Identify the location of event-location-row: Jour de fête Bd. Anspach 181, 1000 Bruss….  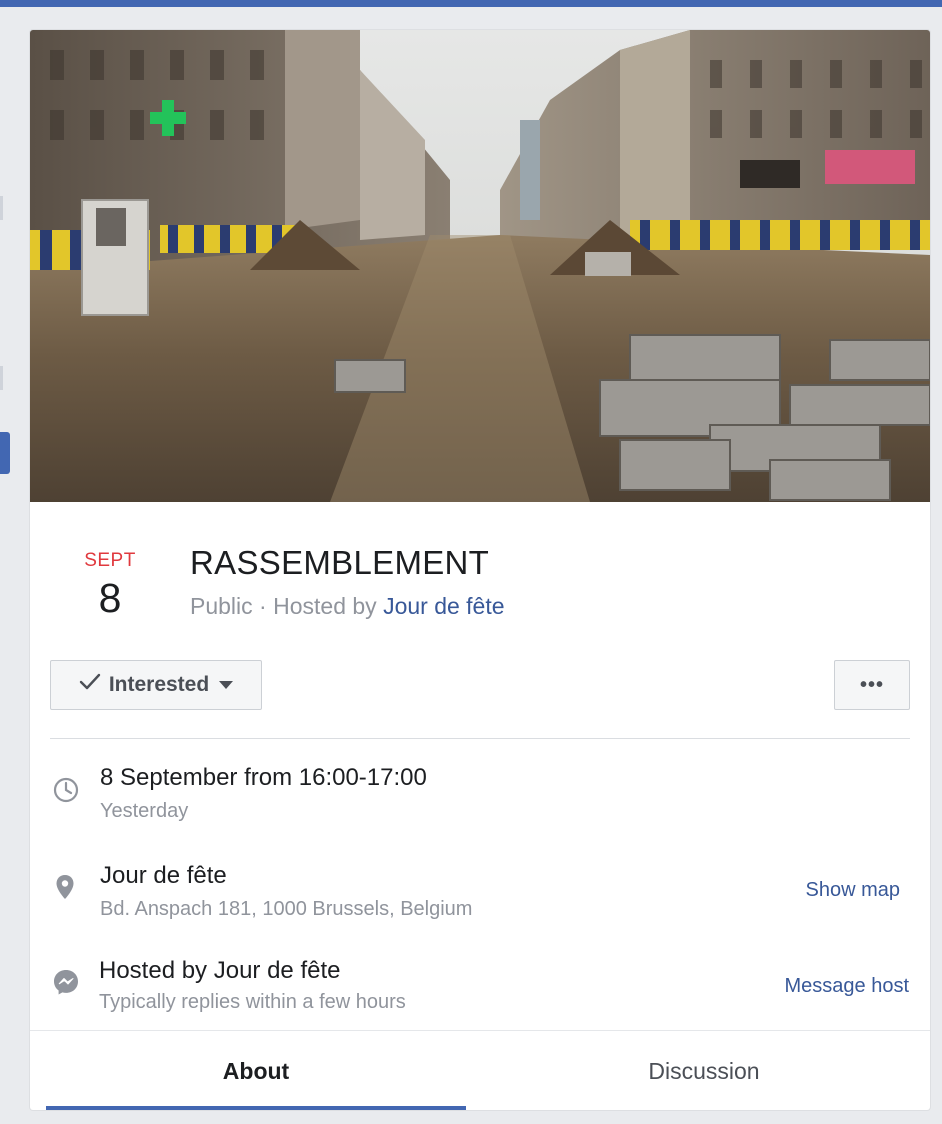
(480, 897).